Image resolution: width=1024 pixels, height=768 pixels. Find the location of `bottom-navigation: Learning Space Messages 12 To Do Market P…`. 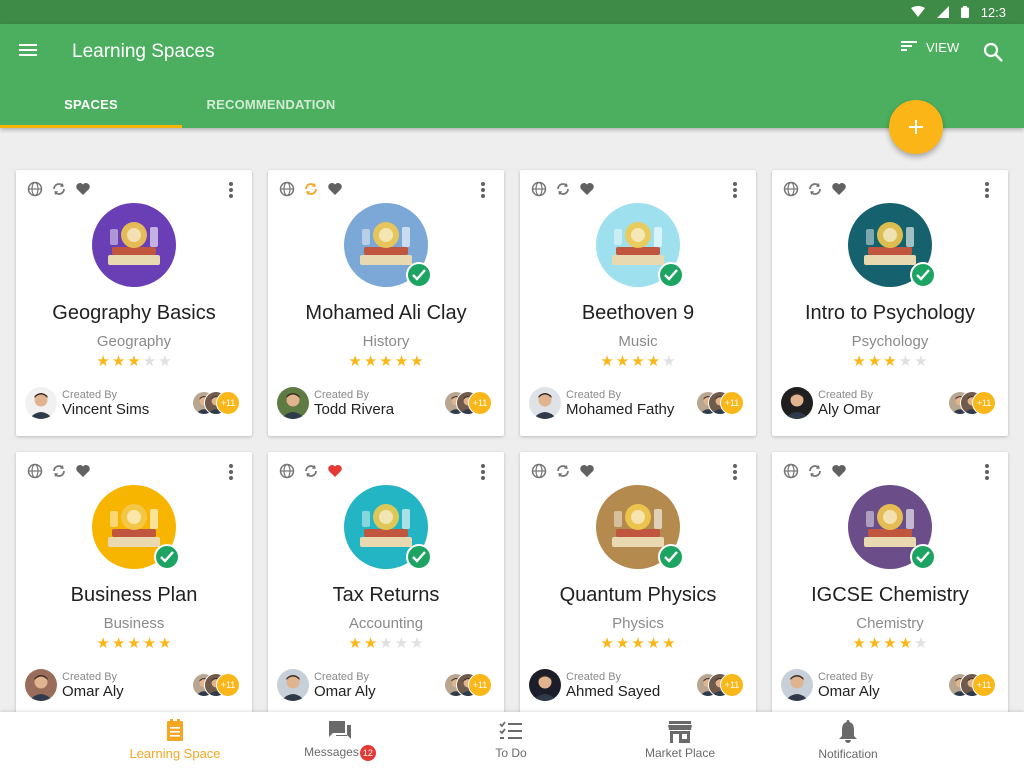

bottom-navigation: Learning Space Messages 12 To Do Market P… is located at coordinates (512, 740).